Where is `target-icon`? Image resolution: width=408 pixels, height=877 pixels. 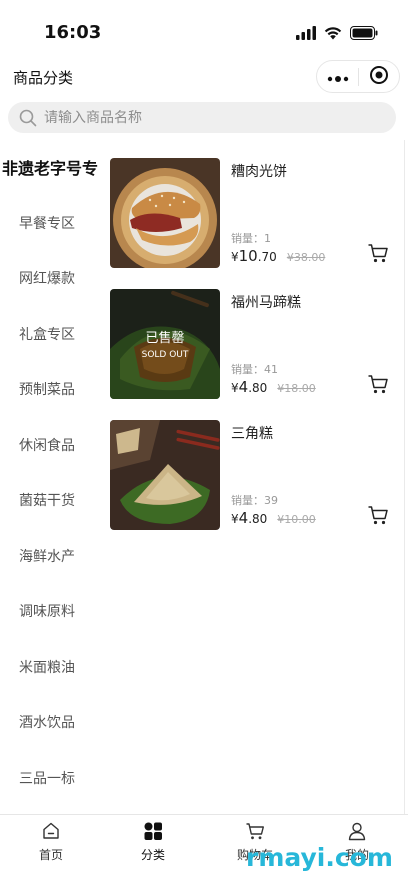
target-icon is located at coordinates (379, 77).